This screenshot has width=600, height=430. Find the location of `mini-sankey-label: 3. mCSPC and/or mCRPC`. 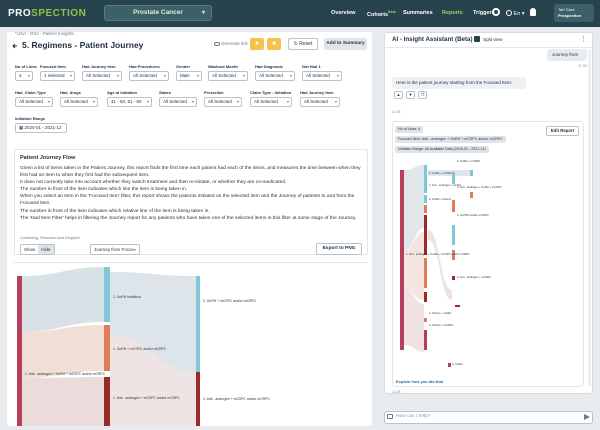

mini-sankey-label: 3. mCSPC and/or mCRPC is located at coordinates (473, 215).